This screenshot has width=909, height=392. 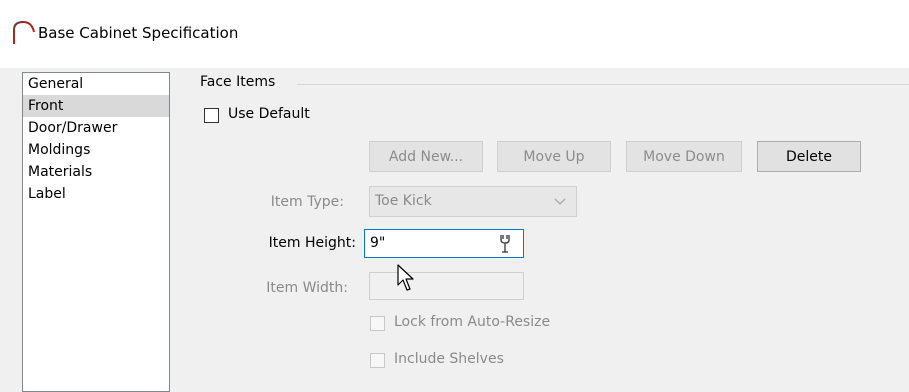 What do you see at coordinates (24, 32) in the screenshot?
I see `arch-icon` at bounding box center [24, 32].